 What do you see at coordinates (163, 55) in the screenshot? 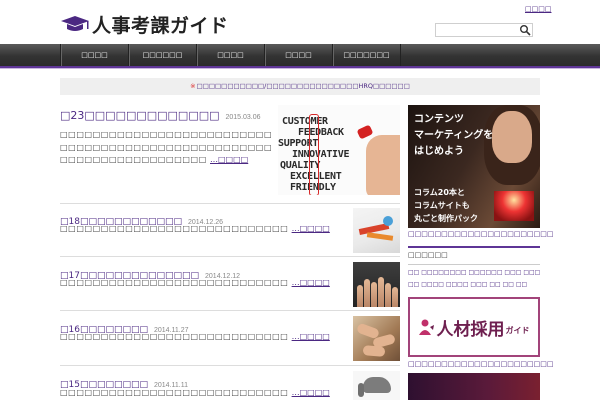
I see `nav-item-2: □□□□□□` at bounding box center [163, 55].